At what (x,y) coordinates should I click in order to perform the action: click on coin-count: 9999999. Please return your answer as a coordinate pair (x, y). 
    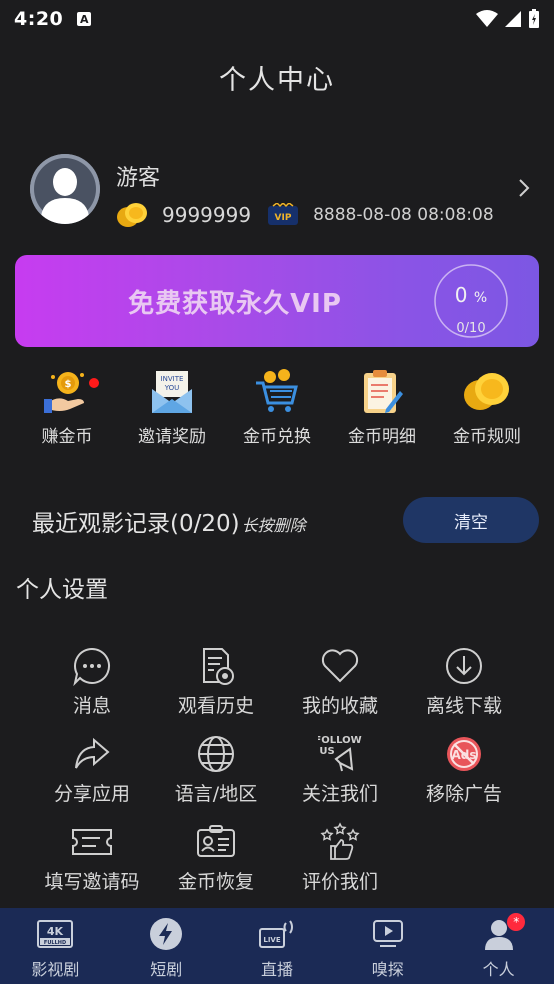
    Looking at the image, I should click on (207, 215).